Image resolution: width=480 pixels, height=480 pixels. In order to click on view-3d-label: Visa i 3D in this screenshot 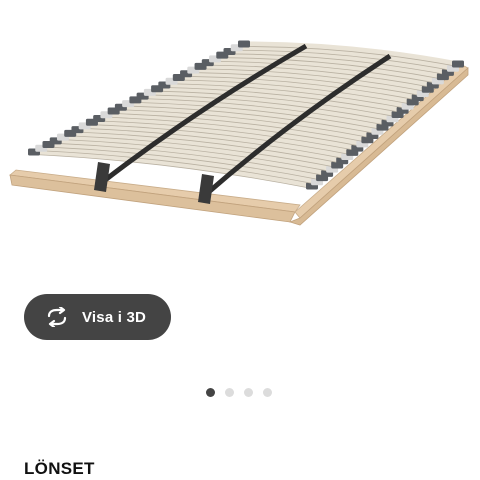, I will do `click(114, 317)`.